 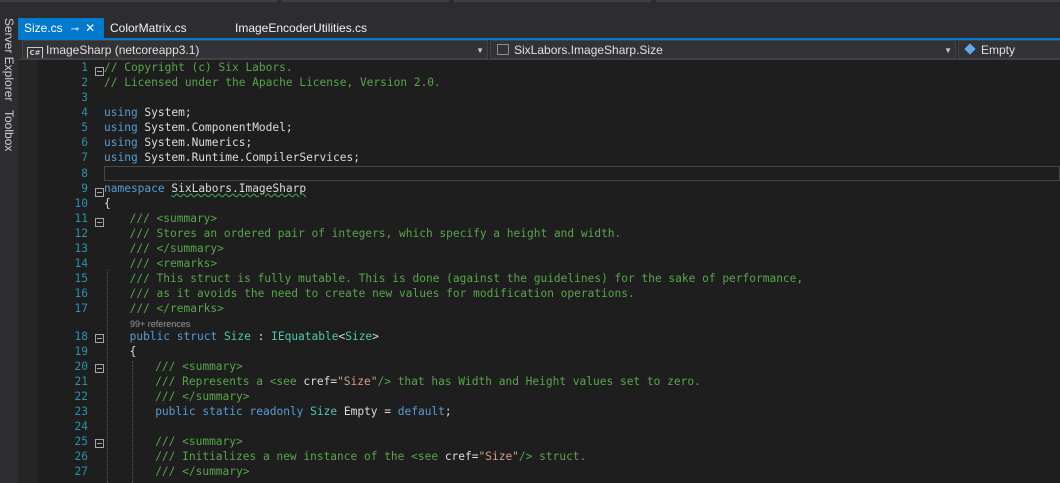 I want to click on code-line: 5 using System.ComponentModel;, so click(x=539, y=127).